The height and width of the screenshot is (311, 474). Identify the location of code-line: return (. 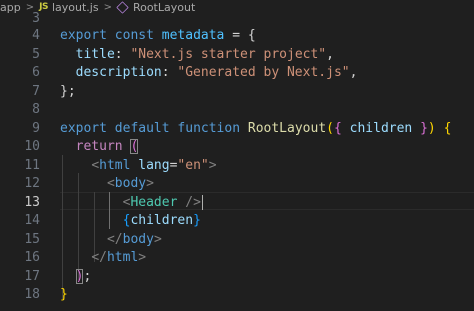
(99, 147).